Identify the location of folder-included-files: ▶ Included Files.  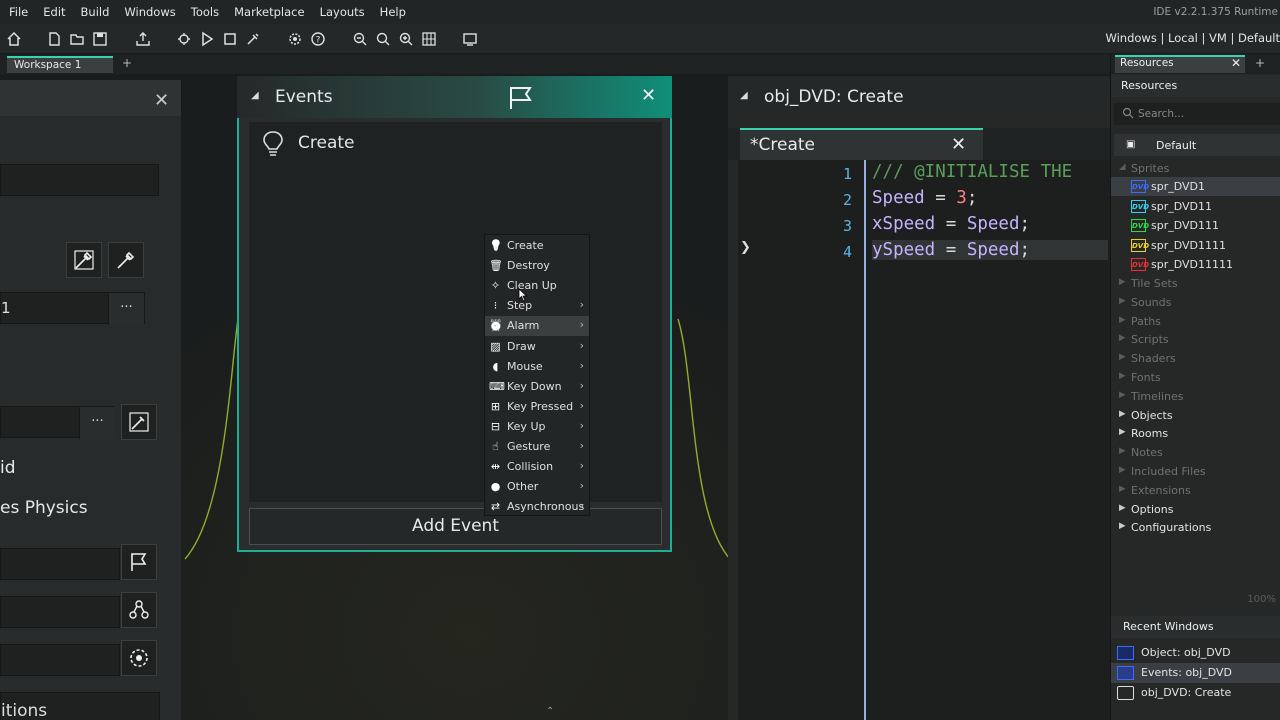
(1195, 471).